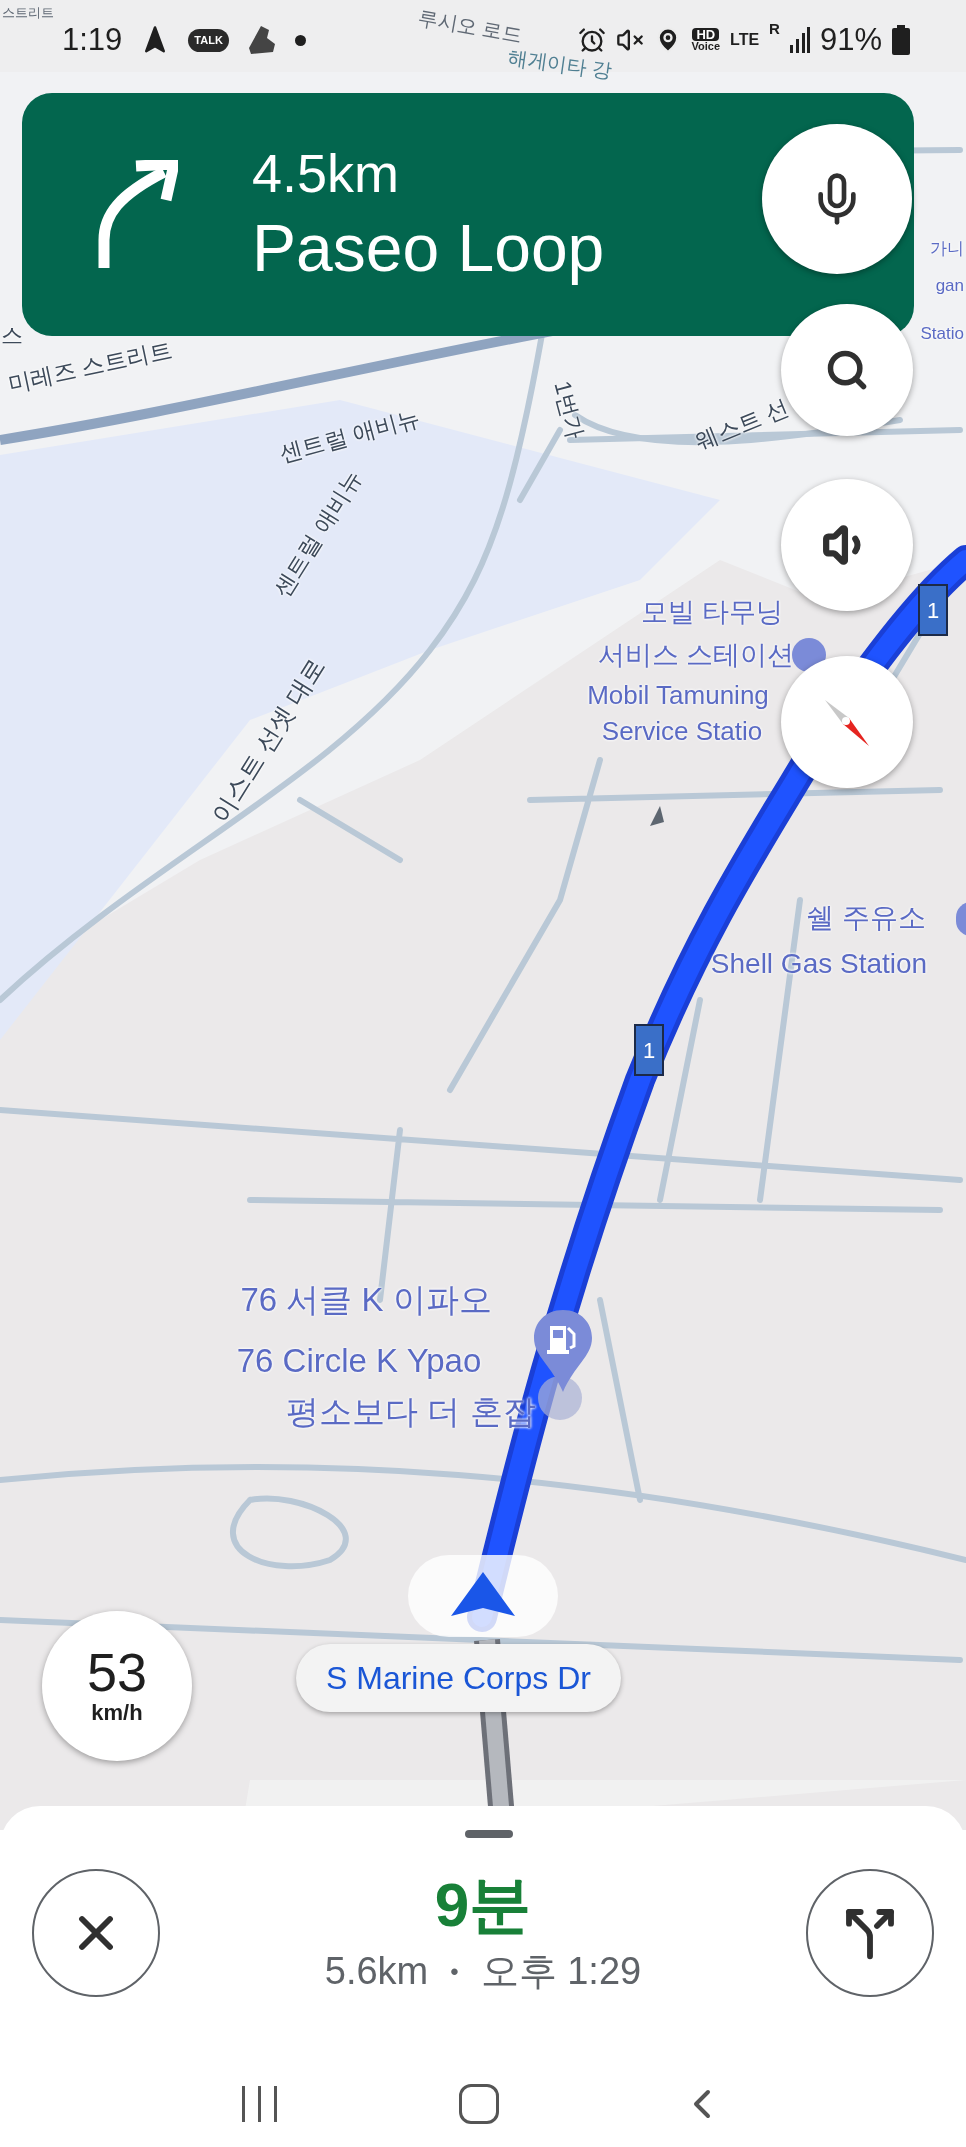 Image resolution: width=966 pixels, height=2147 pixels. Describe the element at coordinates (742, 425) in the screenshot. I see `street-label: 웨스트 선` at that location.